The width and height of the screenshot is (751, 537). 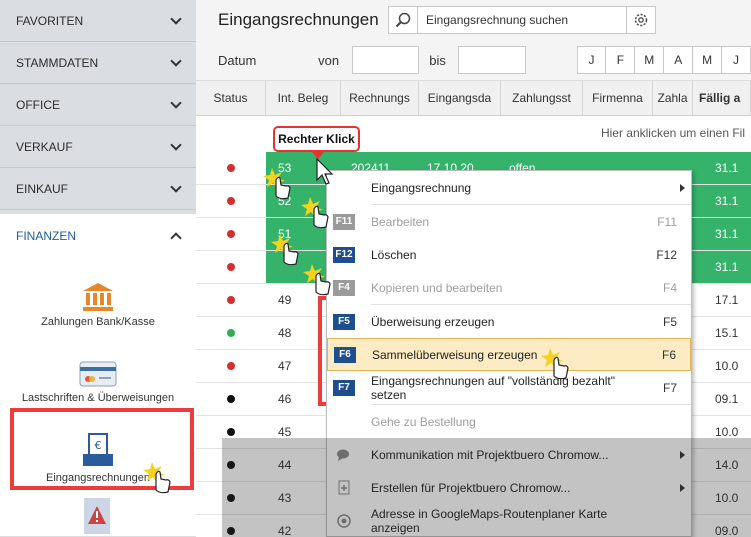 I want to click on sidebar-item-label: Lastschriften & Überweisungen, so click(x=98, y=398).